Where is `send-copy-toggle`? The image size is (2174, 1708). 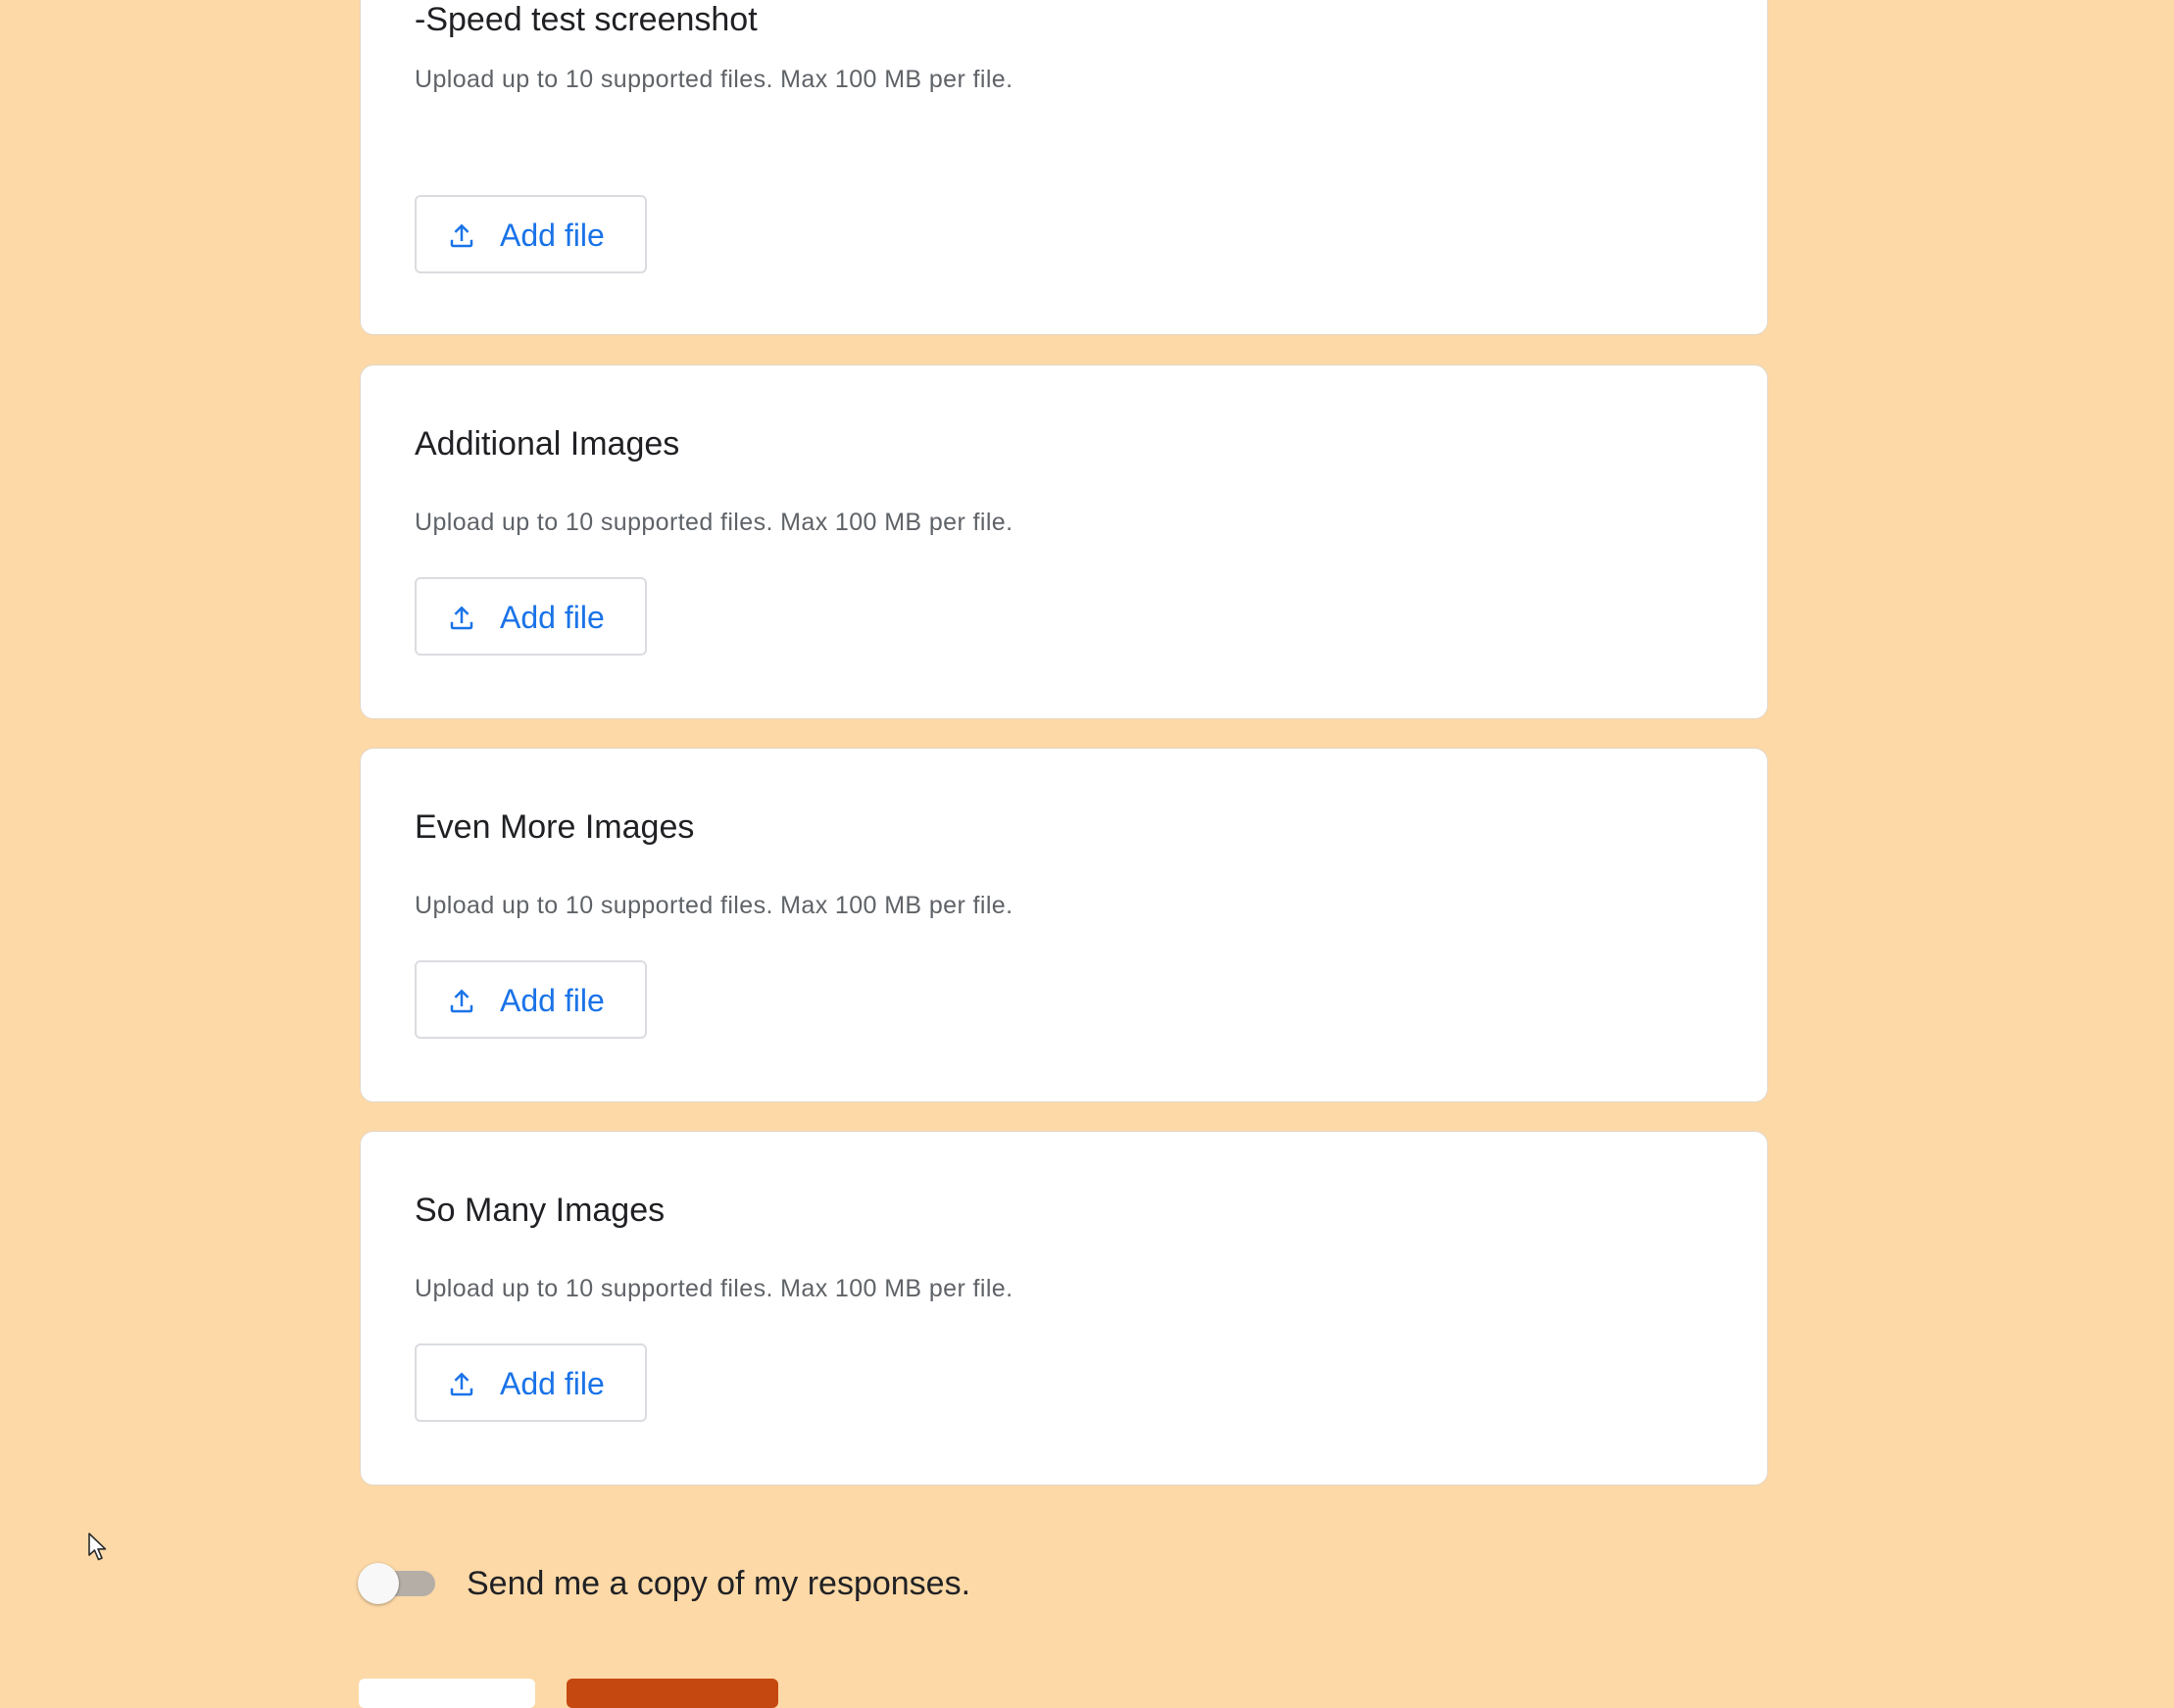 send-copy-toggle is located at coordinates (398, 1583).